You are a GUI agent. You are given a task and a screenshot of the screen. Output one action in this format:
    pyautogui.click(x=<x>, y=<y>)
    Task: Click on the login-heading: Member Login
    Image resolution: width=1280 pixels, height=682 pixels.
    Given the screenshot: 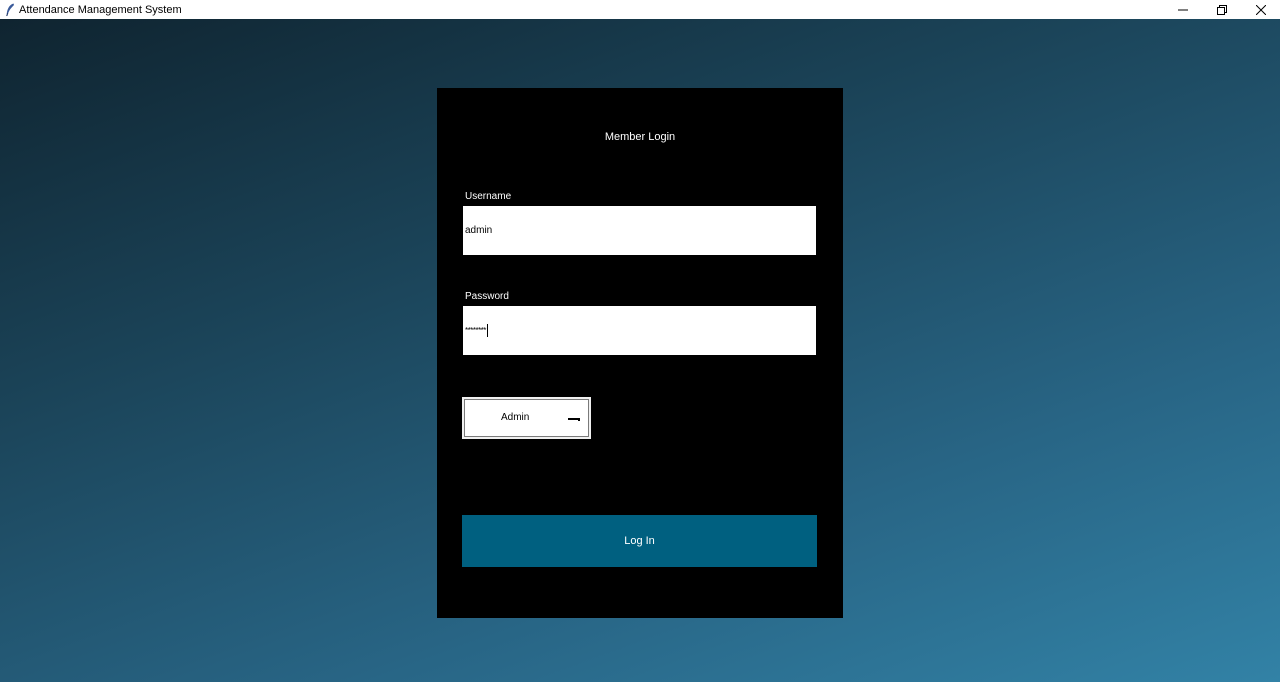 What is the action you would take?
    pyautogui.click(x=640, y=137)
    